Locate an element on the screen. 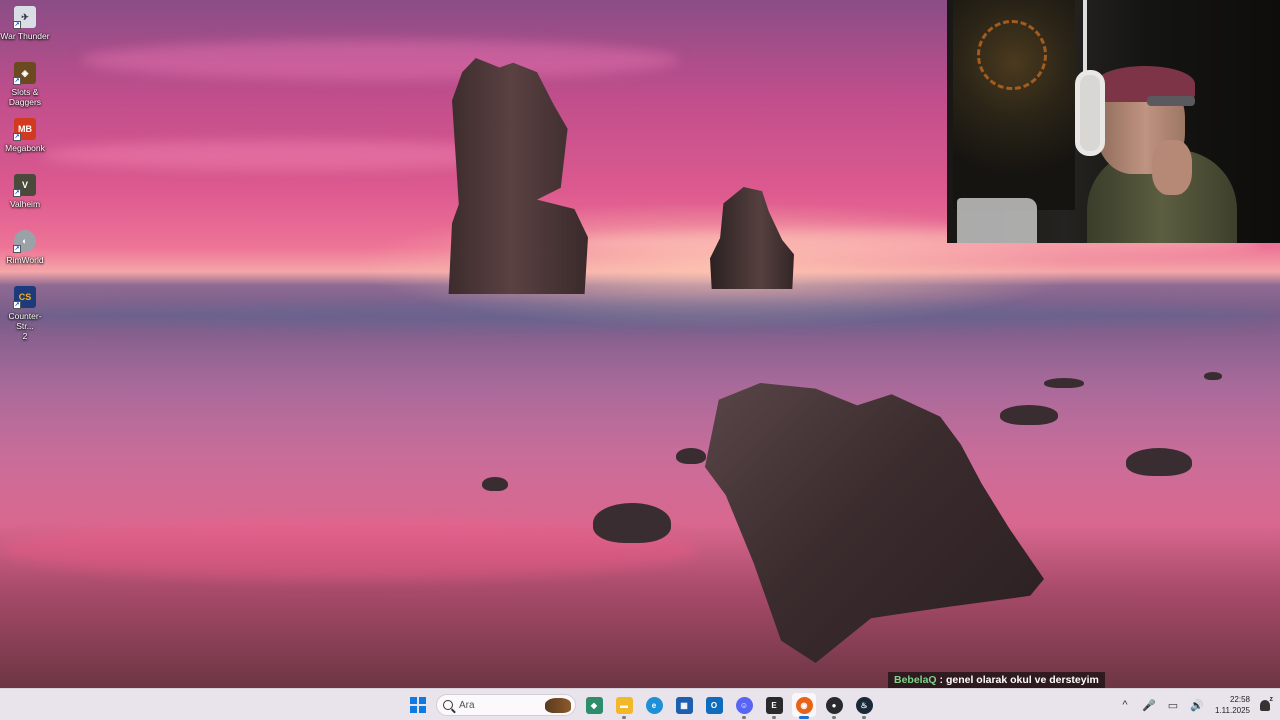  clock-date: 1.11.2025 is located at coordinates (1232, 710).